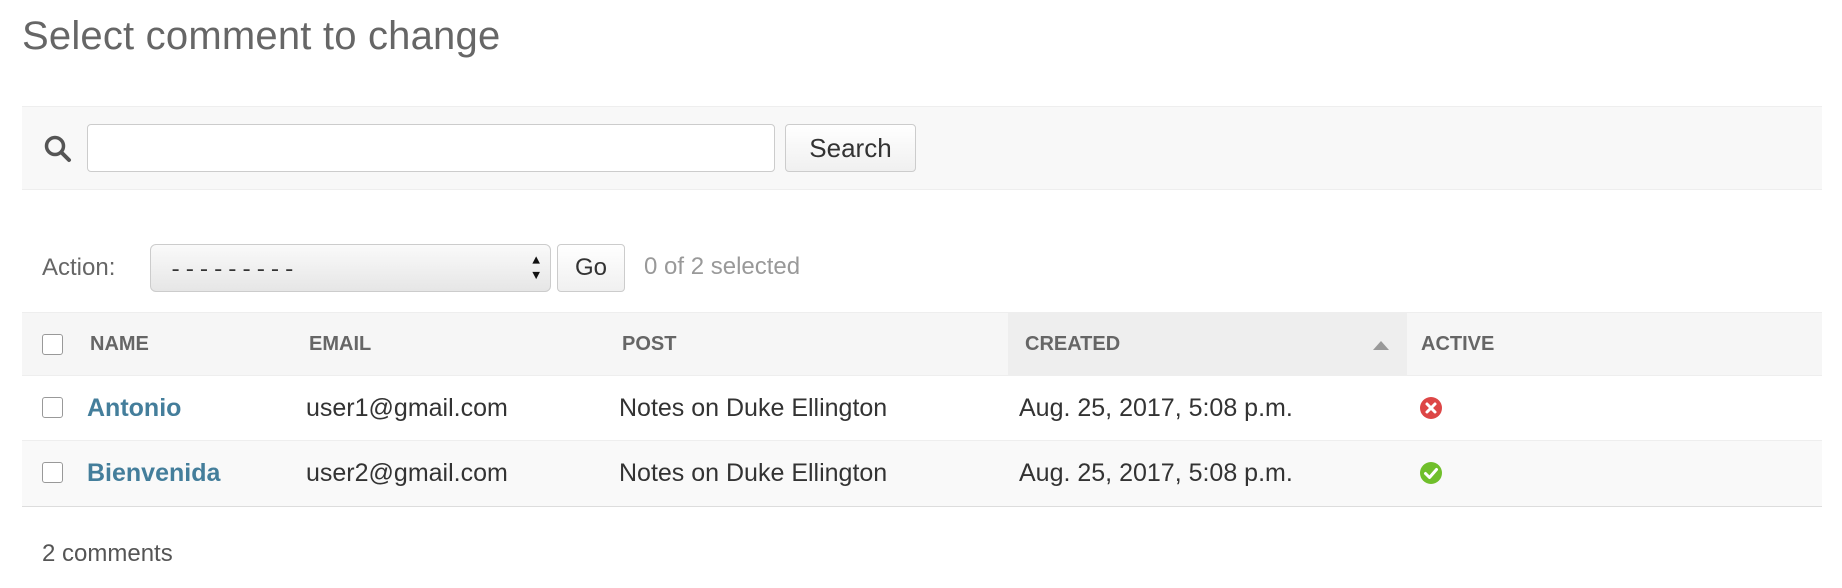 The height and width of the screenshot is (588, 1842). I want to click on name-cell: Antonio, so click(134, 408).